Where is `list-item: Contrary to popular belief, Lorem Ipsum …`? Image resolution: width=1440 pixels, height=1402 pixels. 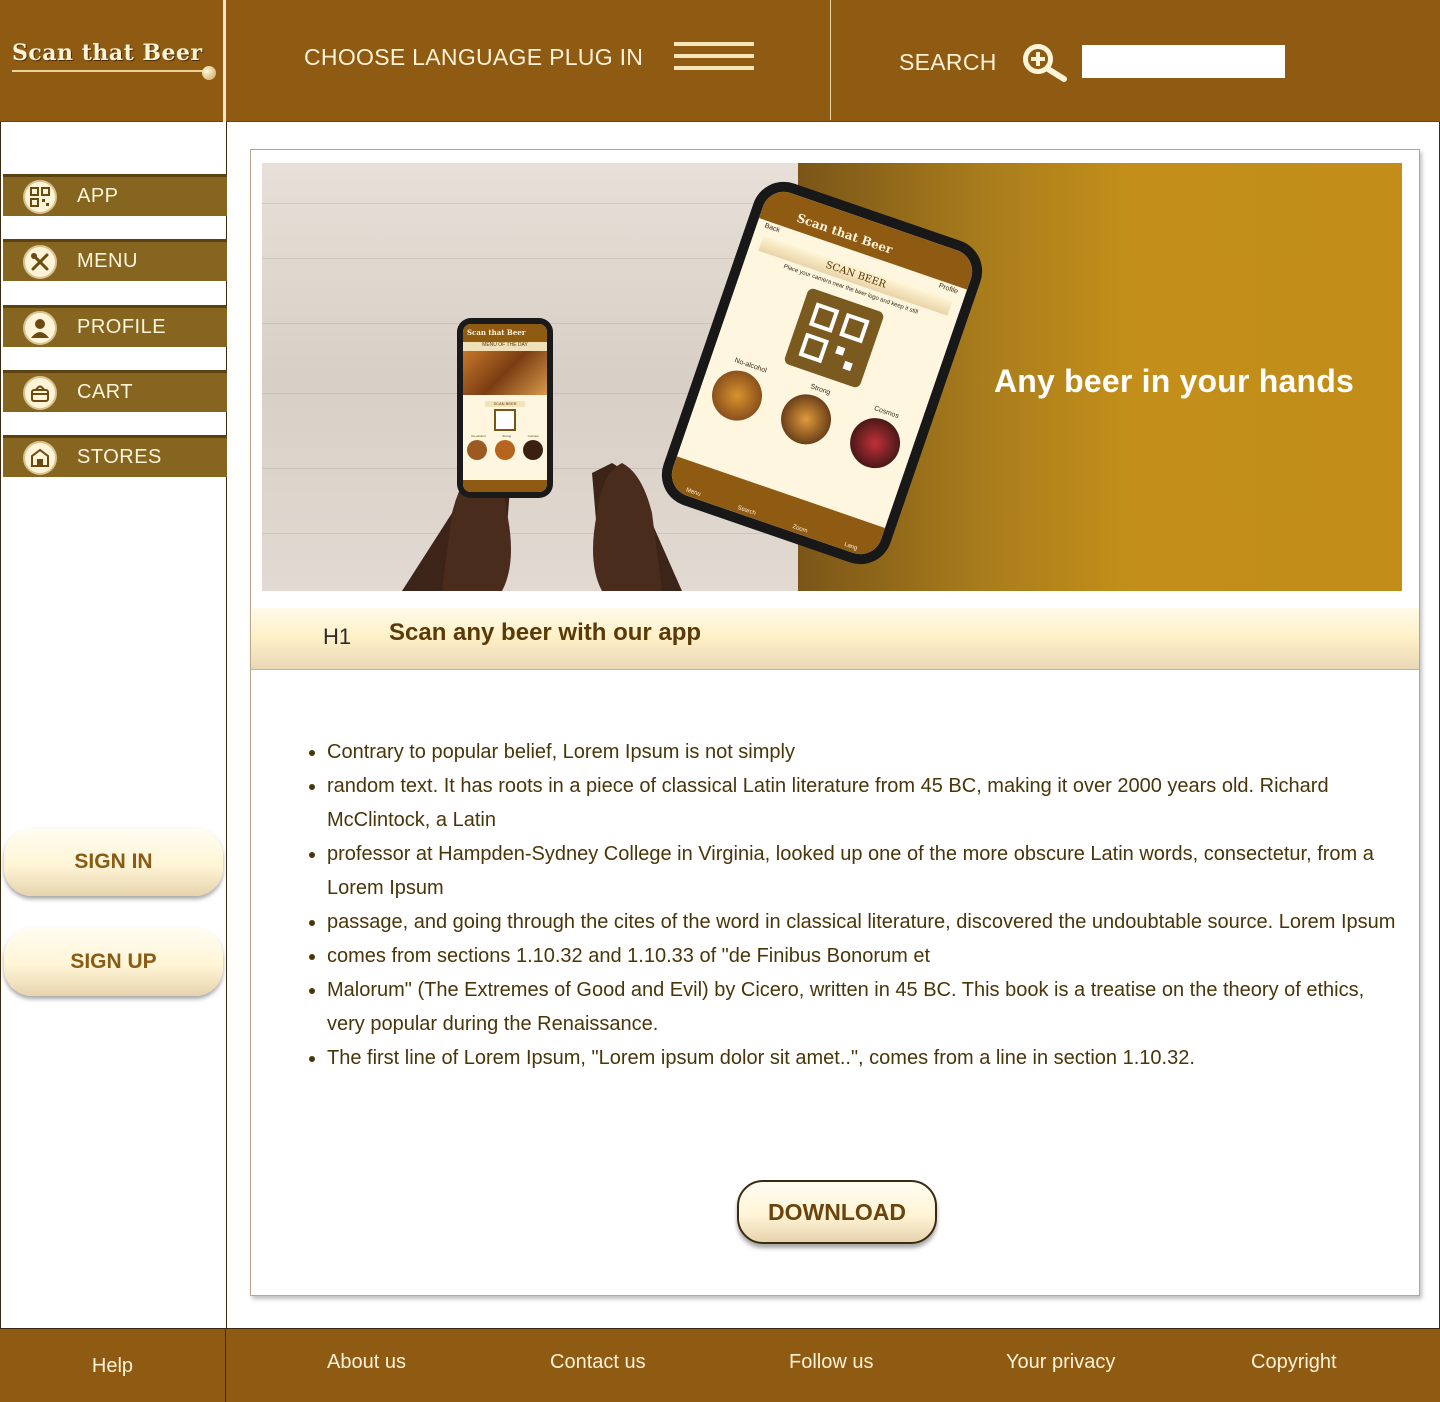
list-item: Contrary to popular belief, Lorem Ipsum … is located at coordinates (857, 752).